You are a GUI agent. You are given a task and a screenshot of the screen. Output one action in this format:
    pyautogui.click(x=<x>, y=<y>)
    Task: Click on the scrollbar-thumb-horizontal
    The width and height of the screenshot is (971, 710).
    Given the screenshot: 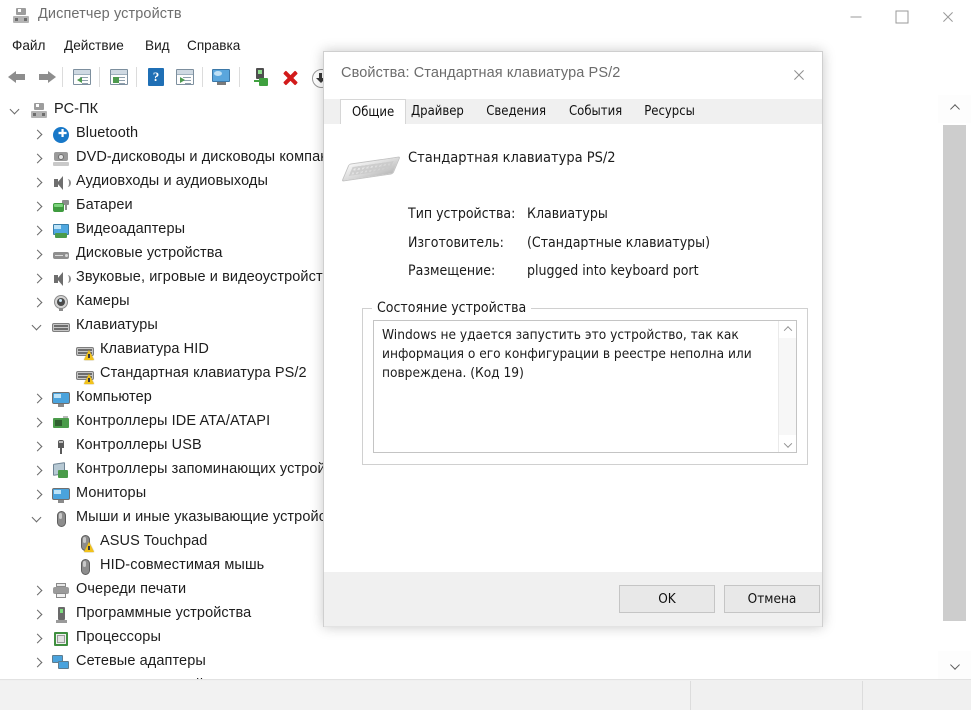 What is the action you would take?
    pyautogui.click(x=345, y=695)
    